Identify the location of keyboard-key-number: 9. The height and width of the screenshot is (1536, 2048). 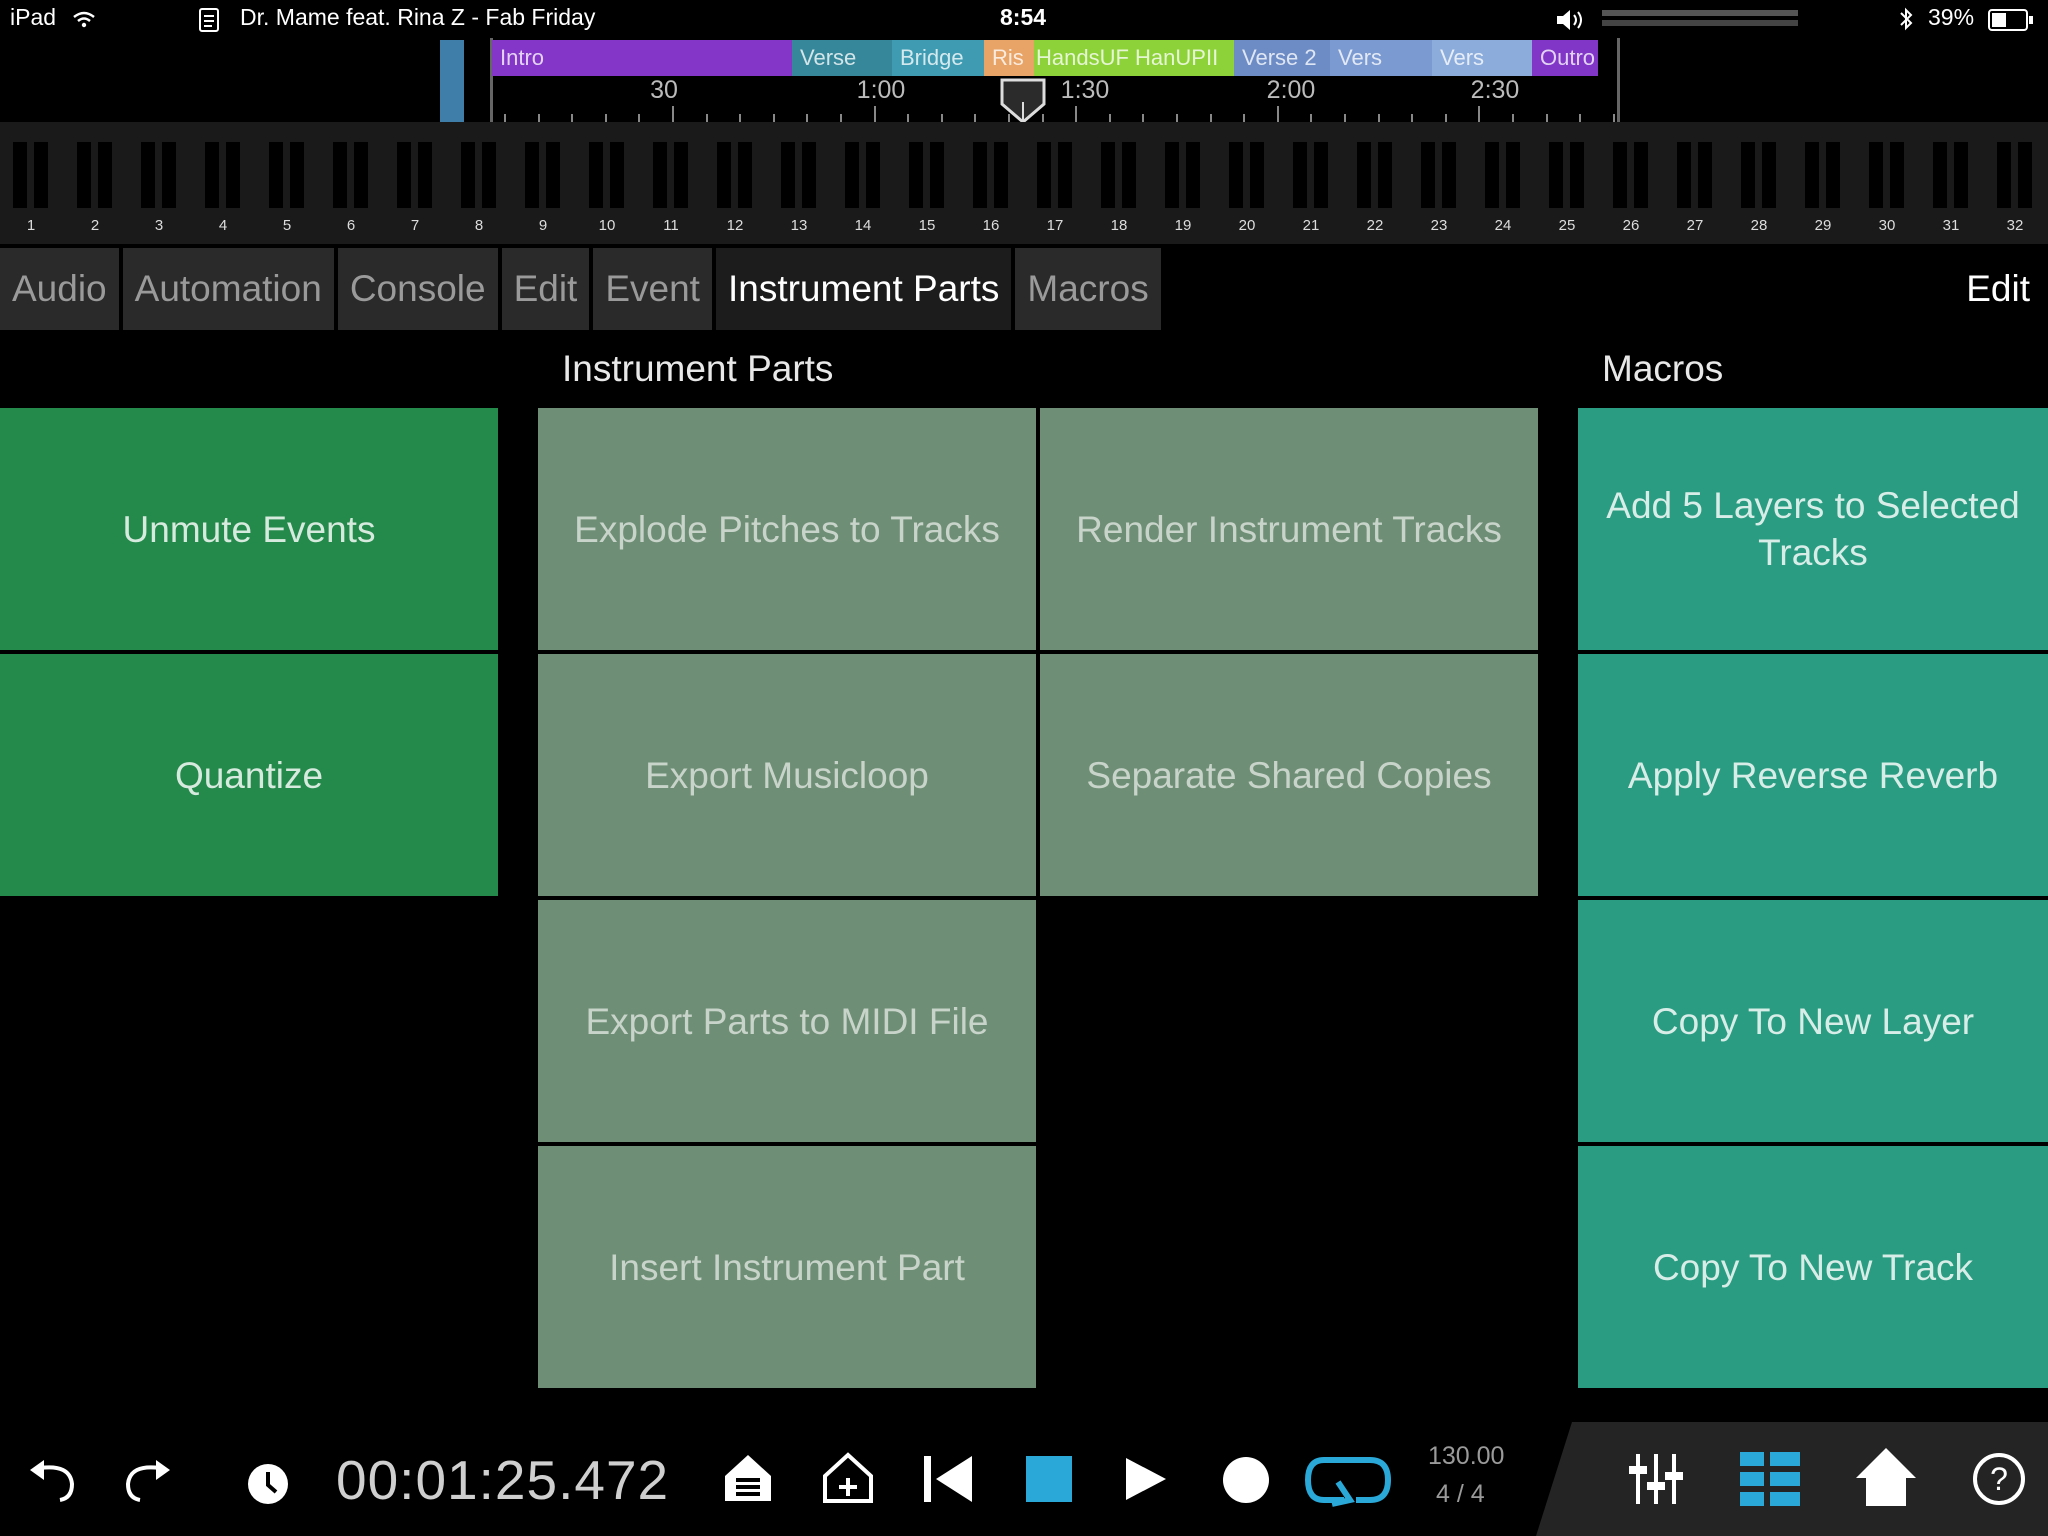
(543, 225).